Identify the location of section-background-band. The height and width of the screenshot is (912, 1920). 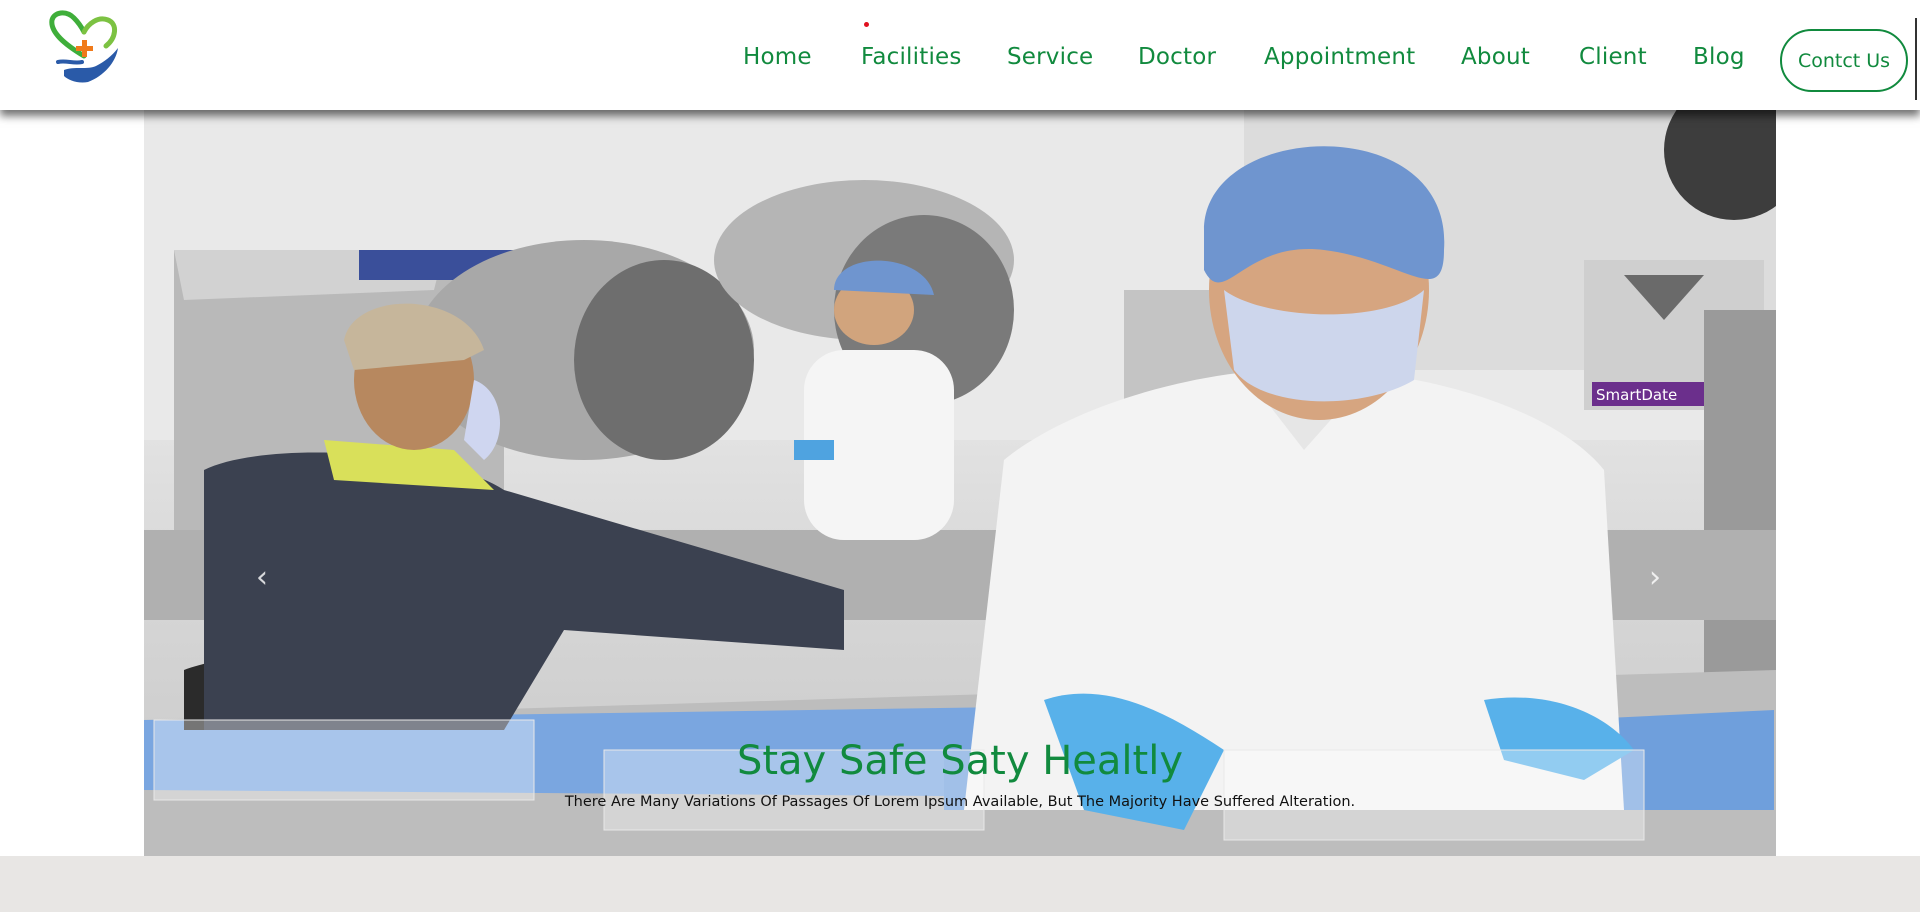
(960, 884).